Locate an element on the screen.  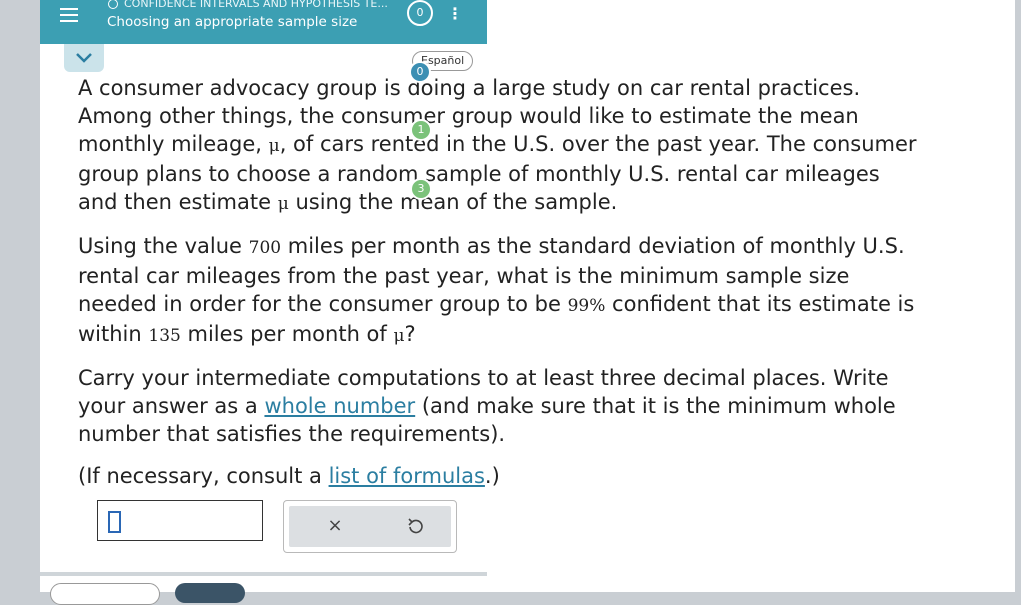
text-cursor is located at coordinates (114, 522).